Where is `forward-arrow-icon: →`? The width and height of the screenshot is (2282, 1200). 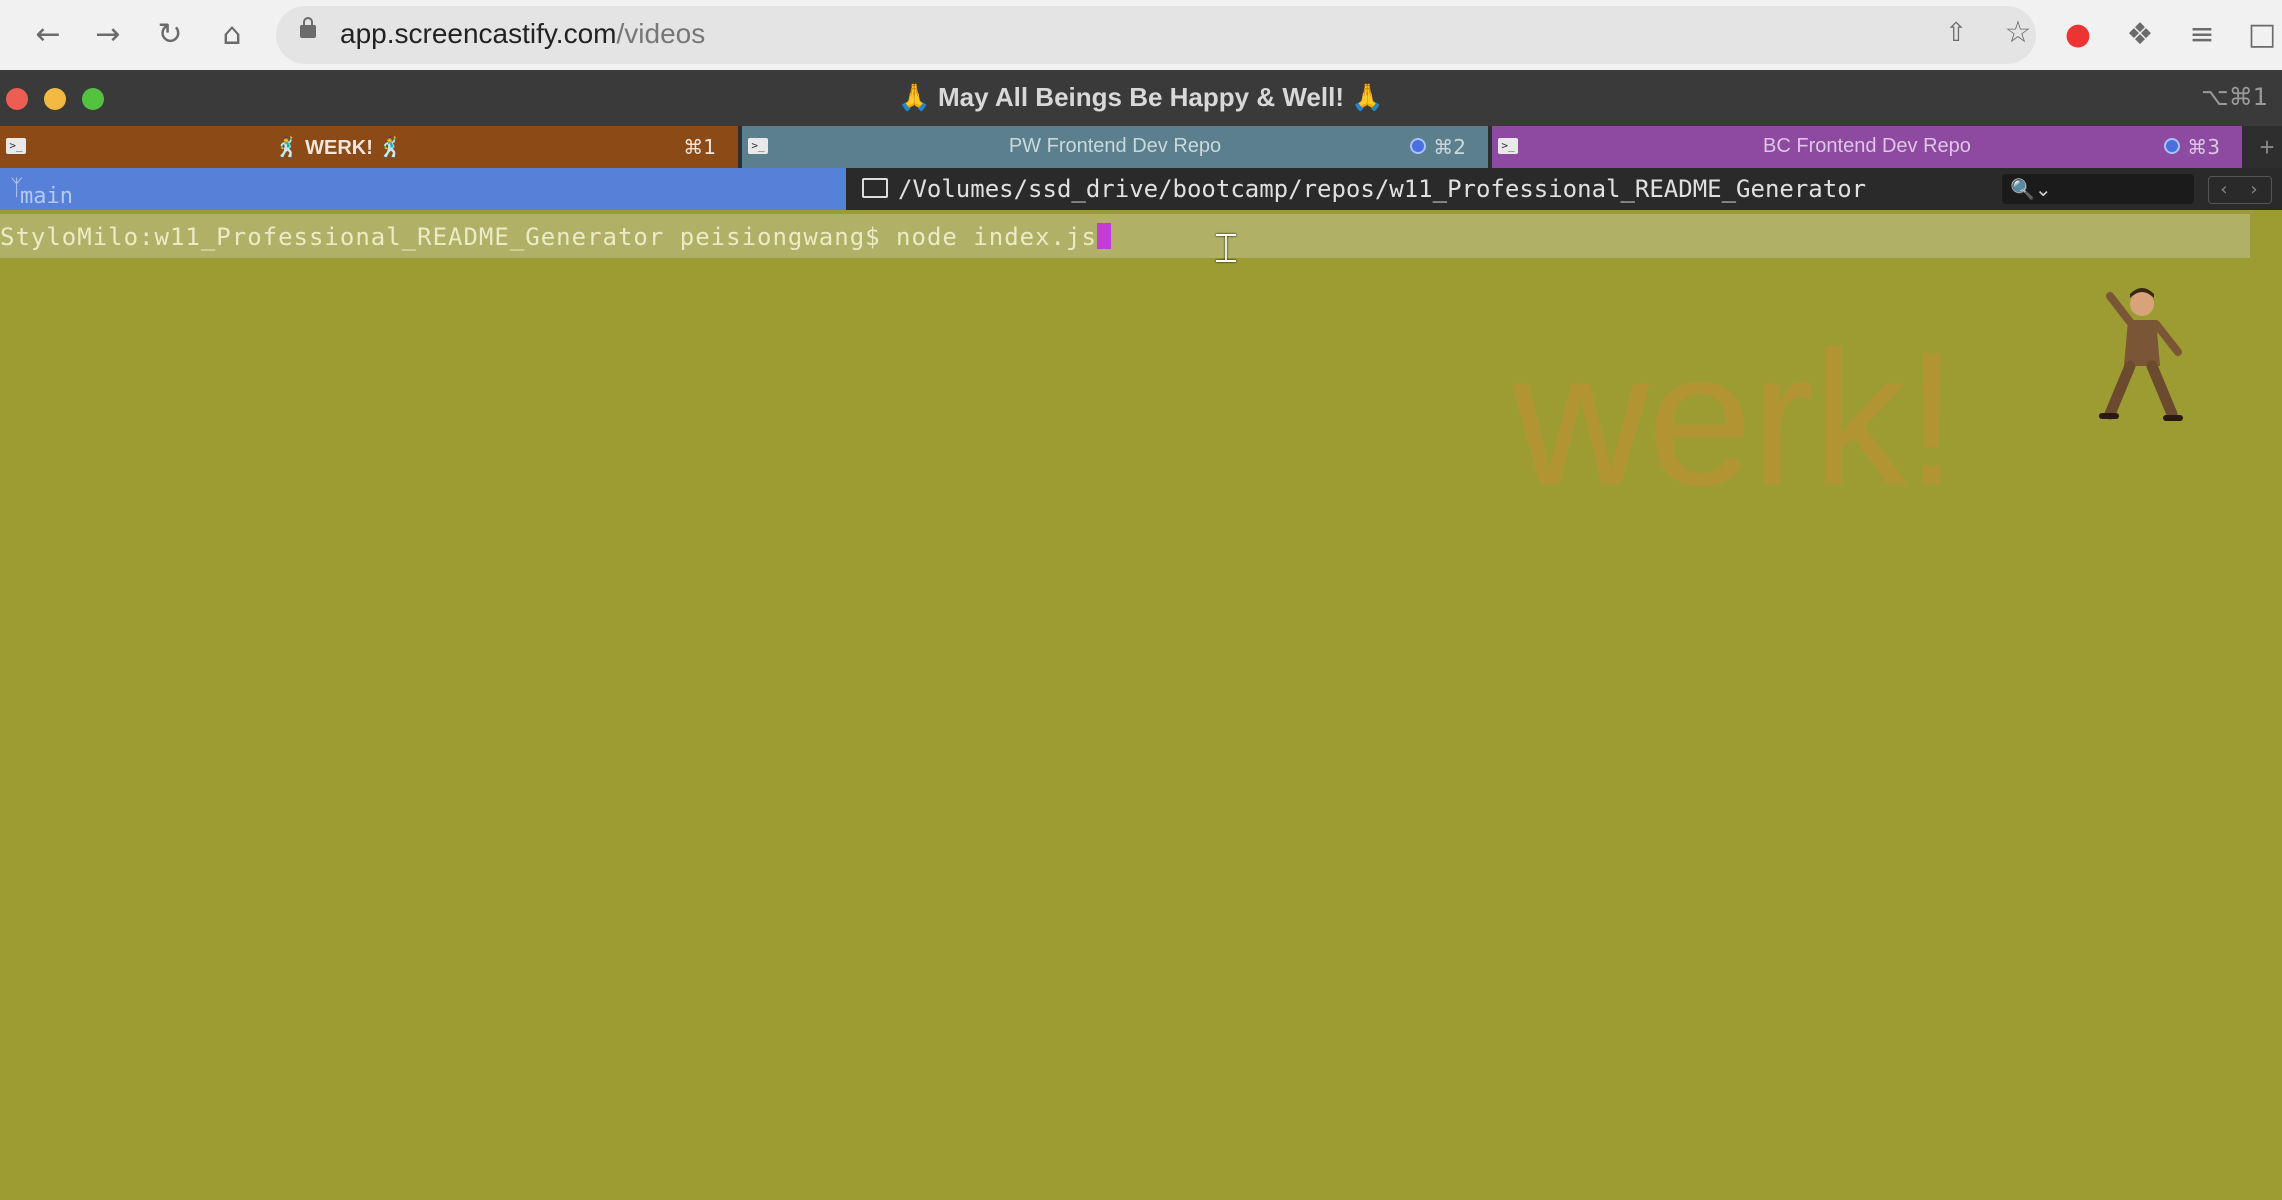
forward-arrow-icon: → is located at coordinates (108, 35).